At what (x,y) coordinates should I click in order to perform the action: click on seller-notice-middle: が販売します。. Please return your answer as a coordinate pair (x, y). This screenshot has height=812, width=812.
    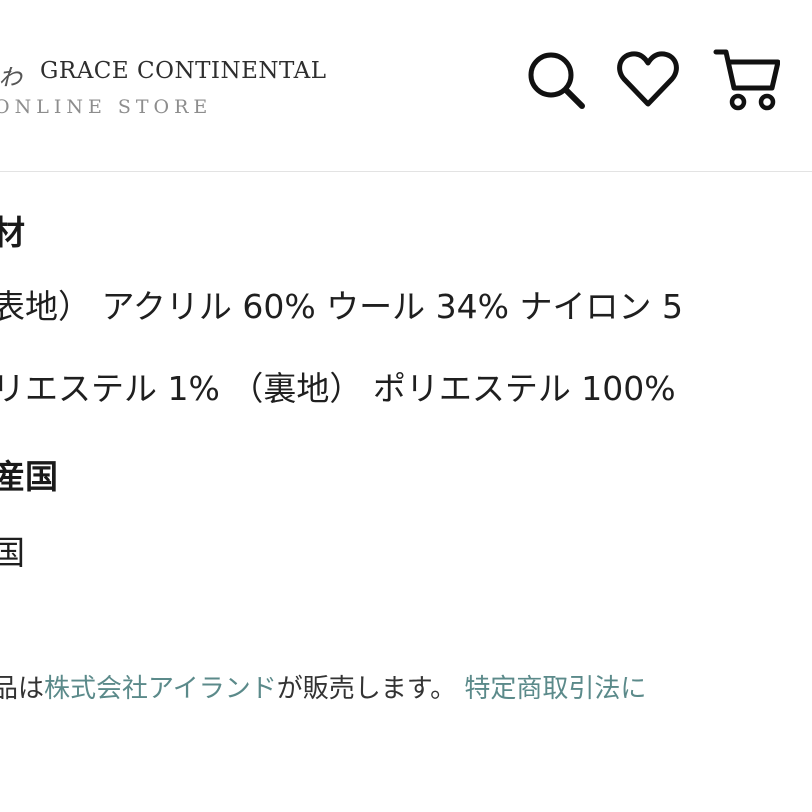
    Looking at the image, I should click on (370, 689).